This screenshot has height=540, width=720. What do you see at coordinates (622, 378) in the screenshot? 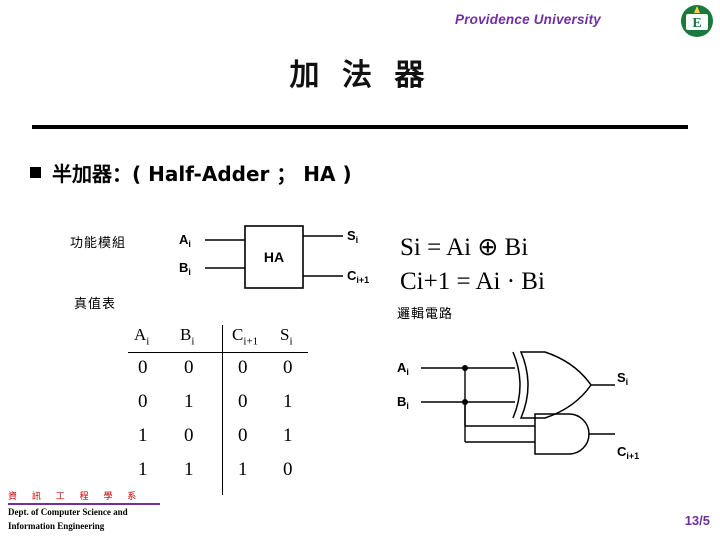
I see `circuit-output-s-label: Si` at bounding box center [622, 378].